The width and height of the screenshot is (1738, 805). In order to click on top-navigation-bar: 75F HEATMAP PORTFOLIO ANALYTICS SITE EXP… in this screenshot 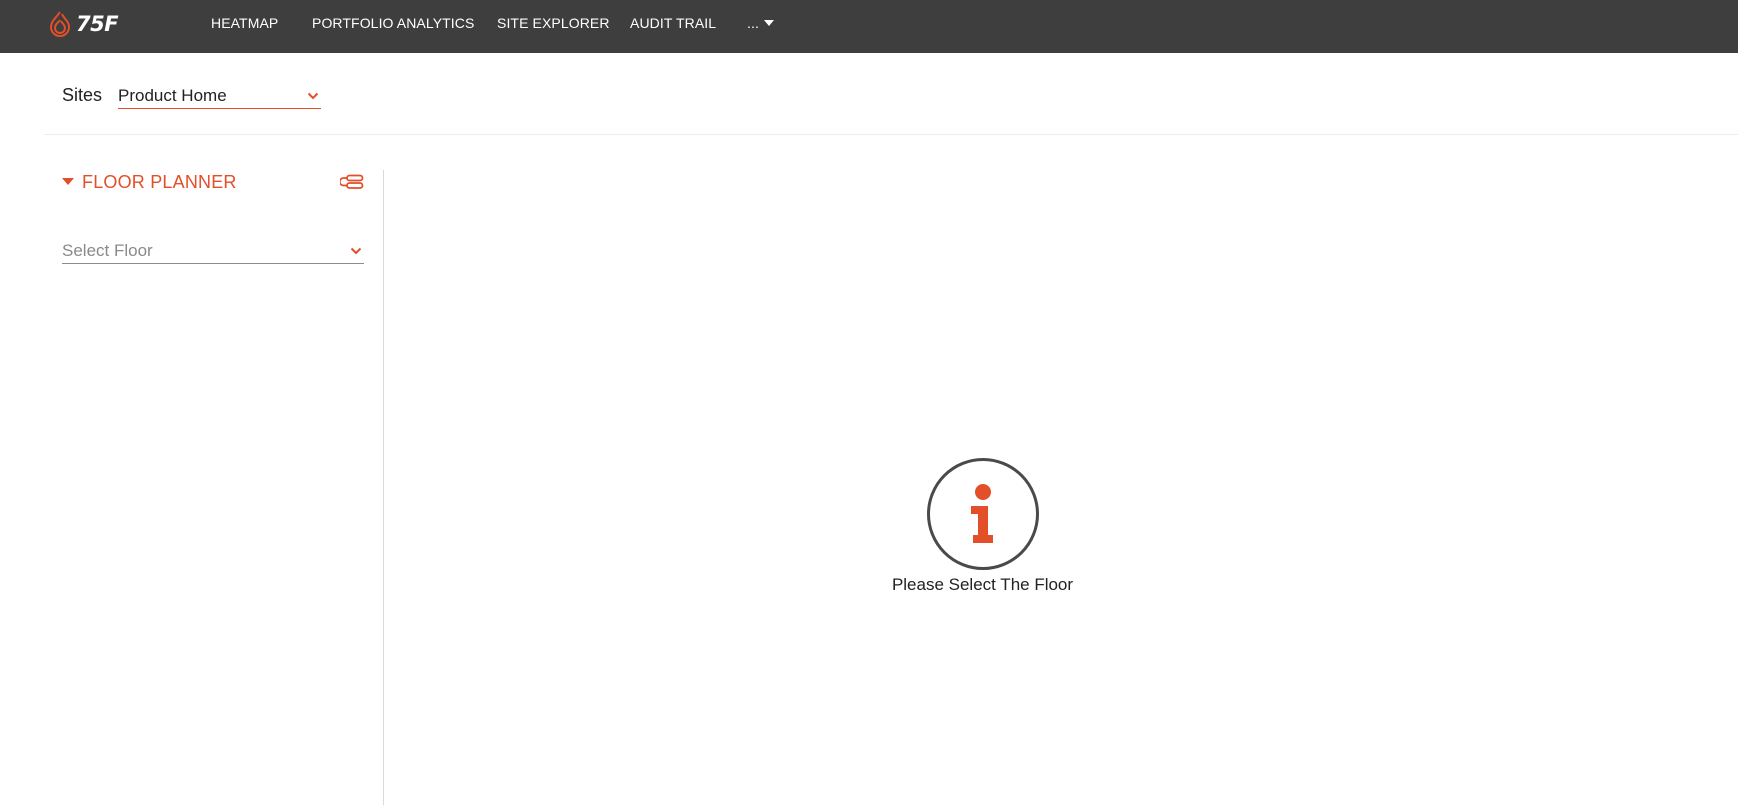, I will do `click(869, 26)`.